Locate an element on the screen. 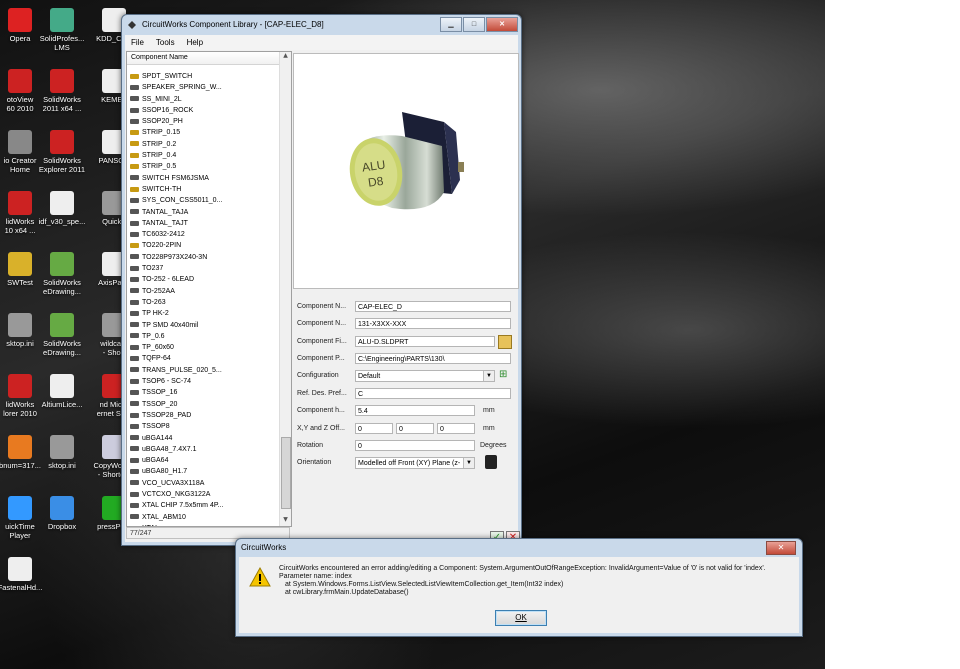  dialog-ok-button: OK is located at coordinates (521, 618).